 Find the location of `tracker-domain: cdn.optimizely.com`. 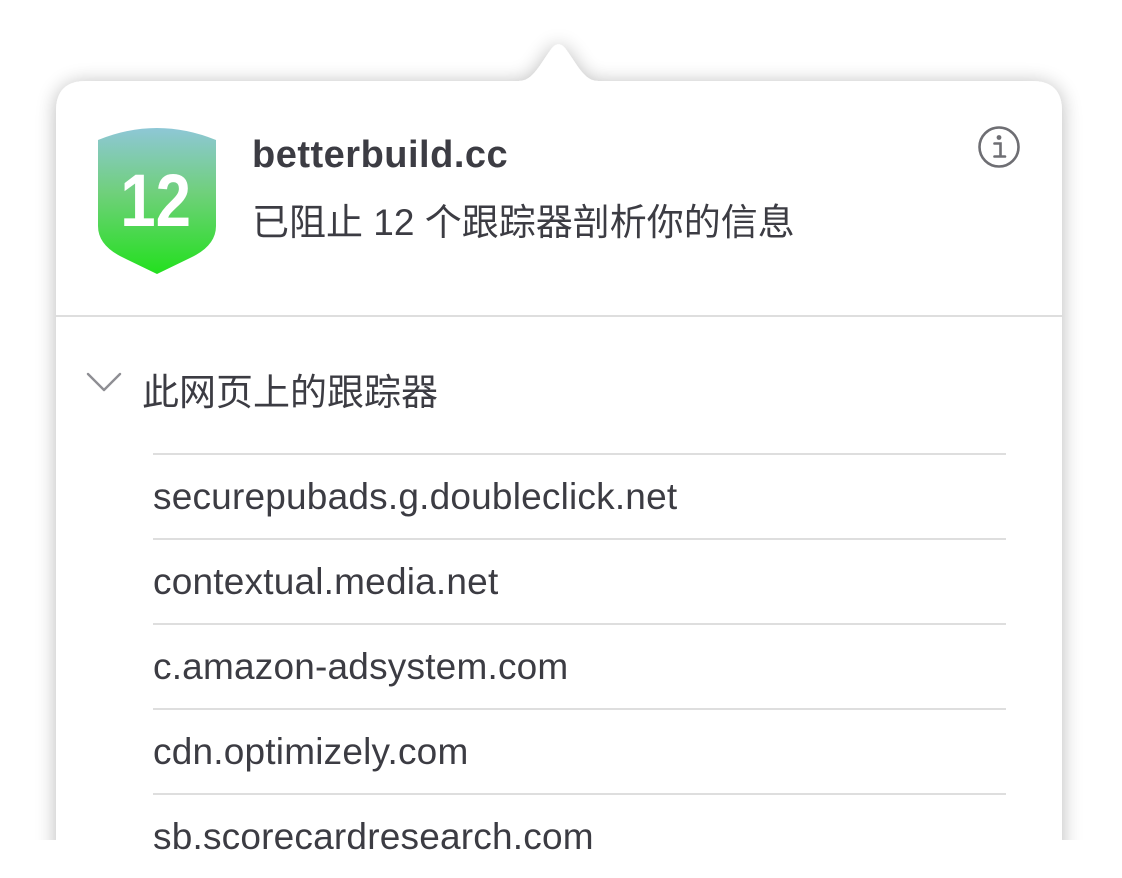

tracker-domain: cdn.optimizely.com is located at coordinates (311, 751).